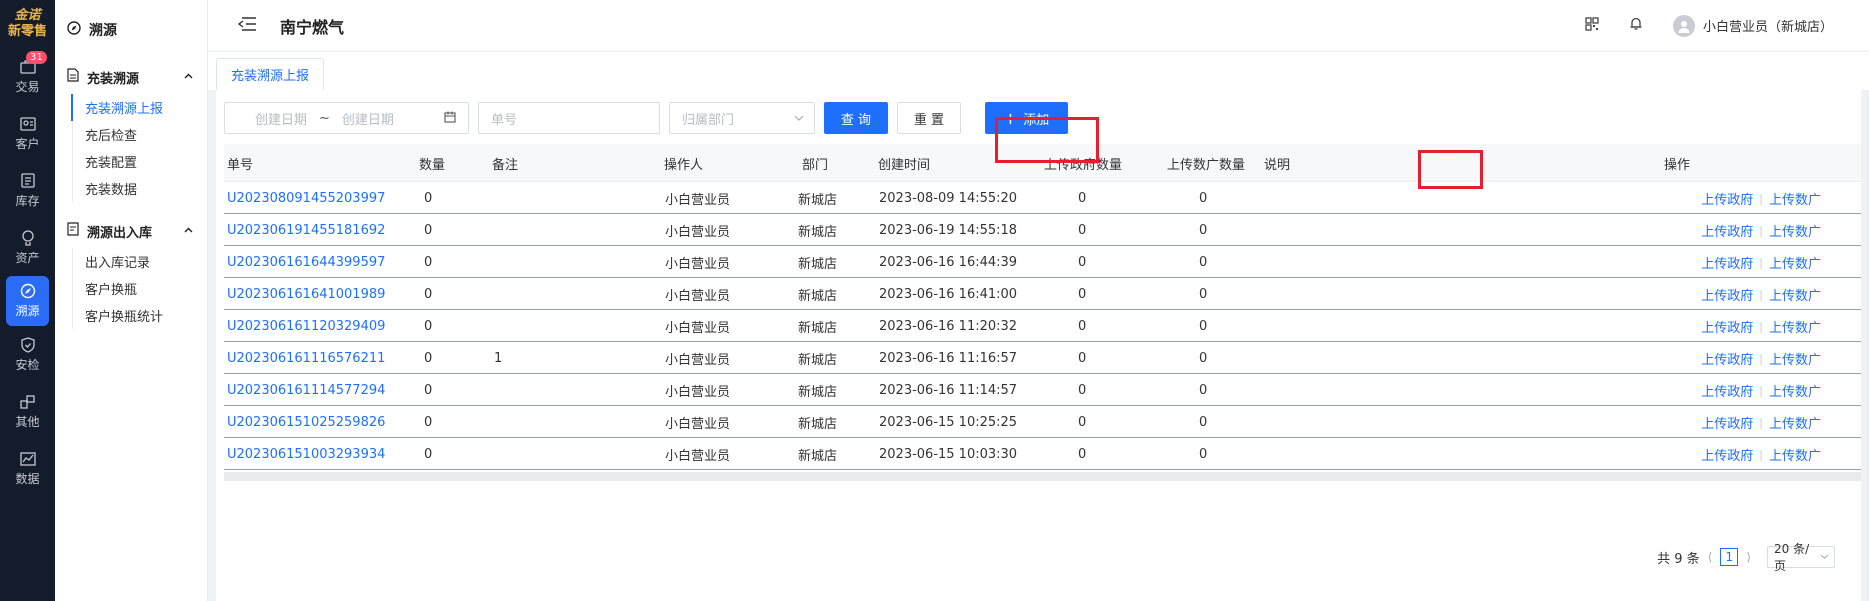  What do you see at coordinates (306, 422) in the screenshot?
I see `order-number-link: U202306151025259826` at bounding box center [306, 422].